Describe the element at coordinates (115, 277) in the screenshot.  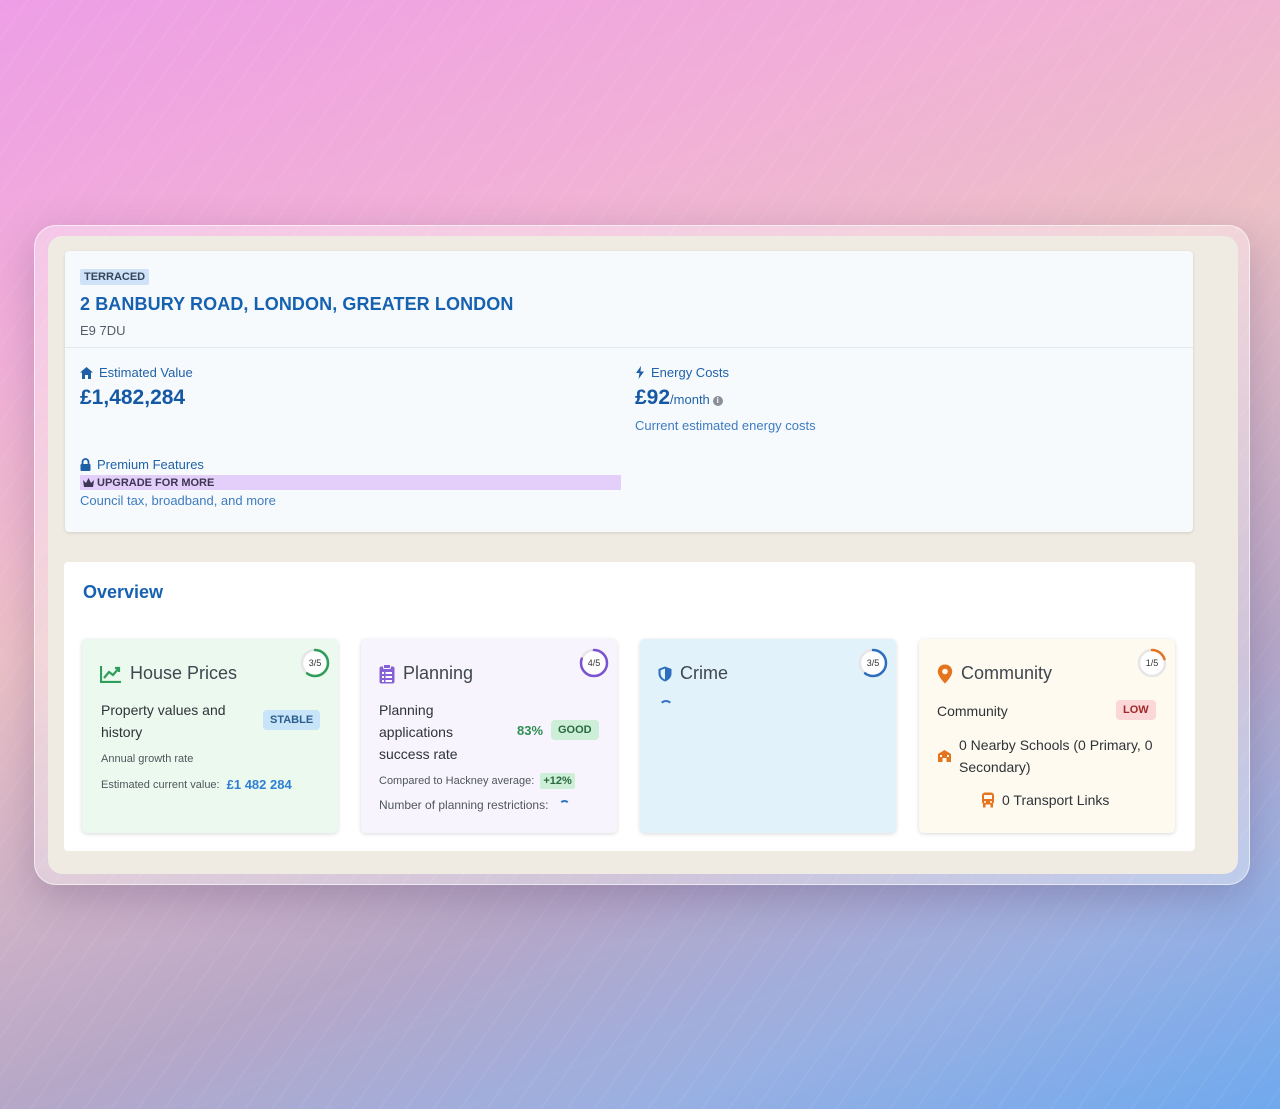
I see `property-type-badge: TERRACED` at that location.